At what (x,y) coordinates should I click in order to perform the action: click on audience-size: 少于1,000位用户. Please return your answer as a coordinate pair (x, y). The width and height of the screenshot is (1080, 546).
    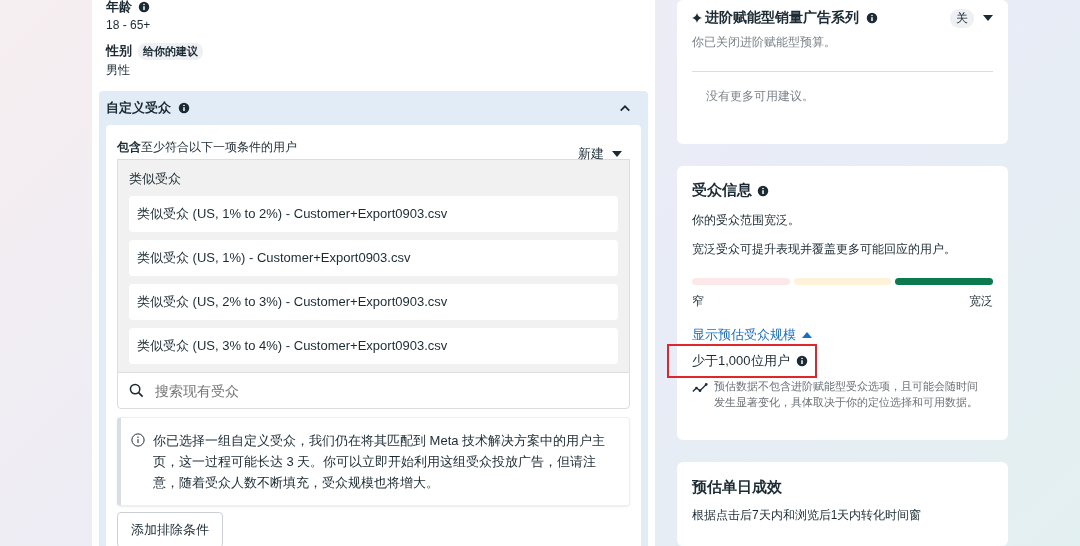
    Looking at the image, I should click on (741, 361).